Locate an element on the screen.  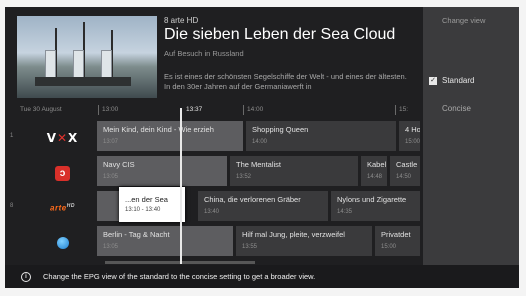
ruler-current-time: 13:37 is located at coordinates (194, 109).